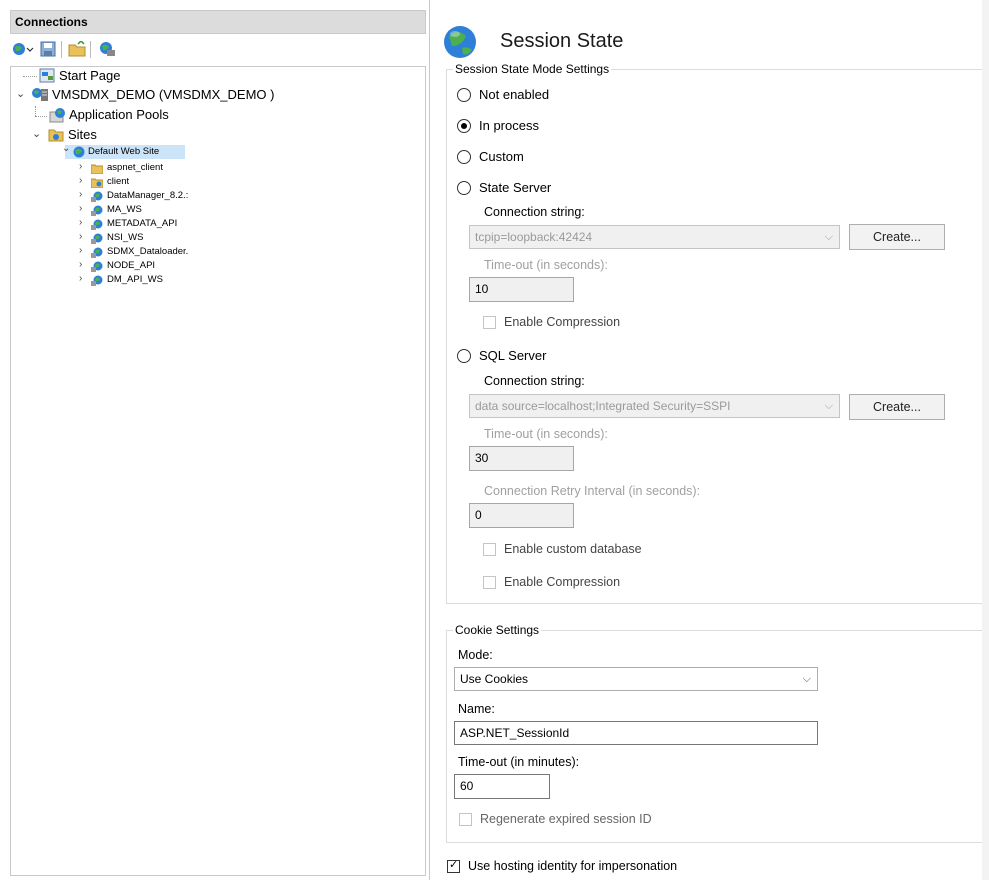  What do you see at coordinates (211, 183) in the screenshot?
I see `tree-item-client: › client` at bounding box center [211, 183].